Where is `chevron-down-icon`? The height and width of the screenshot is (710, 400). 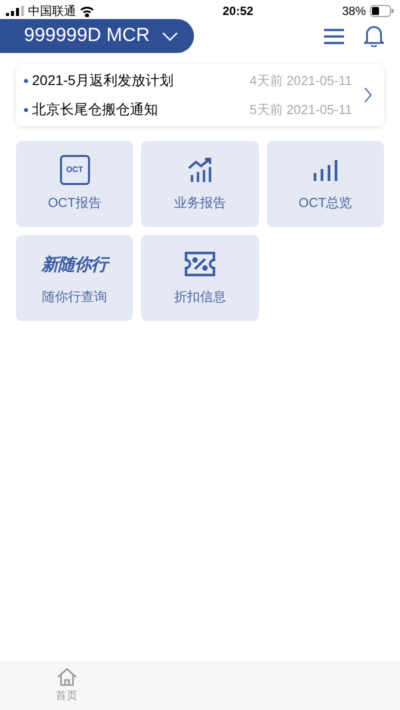 chevron-down-icon is located at coordinates (170, 36).